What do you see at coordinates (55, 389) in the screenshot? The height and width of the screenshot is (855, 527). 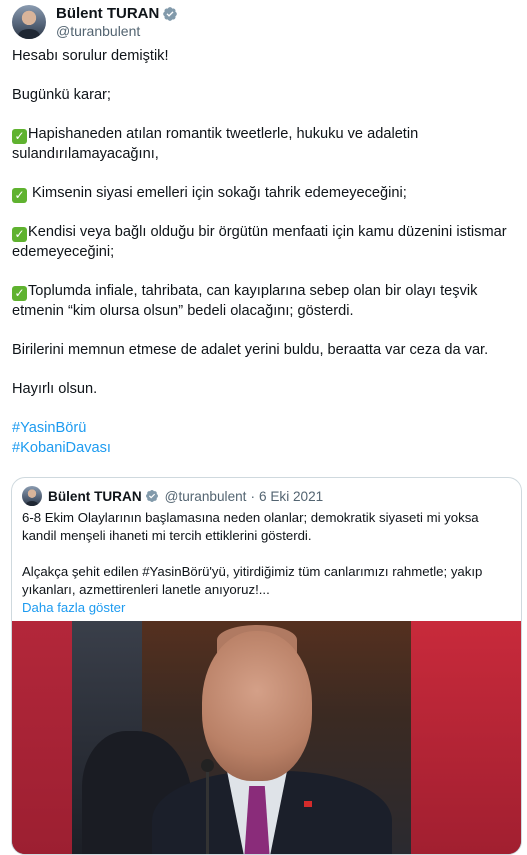 I see `tweet-line: Hayırlı olsun.` at bounding box center [55, 389].